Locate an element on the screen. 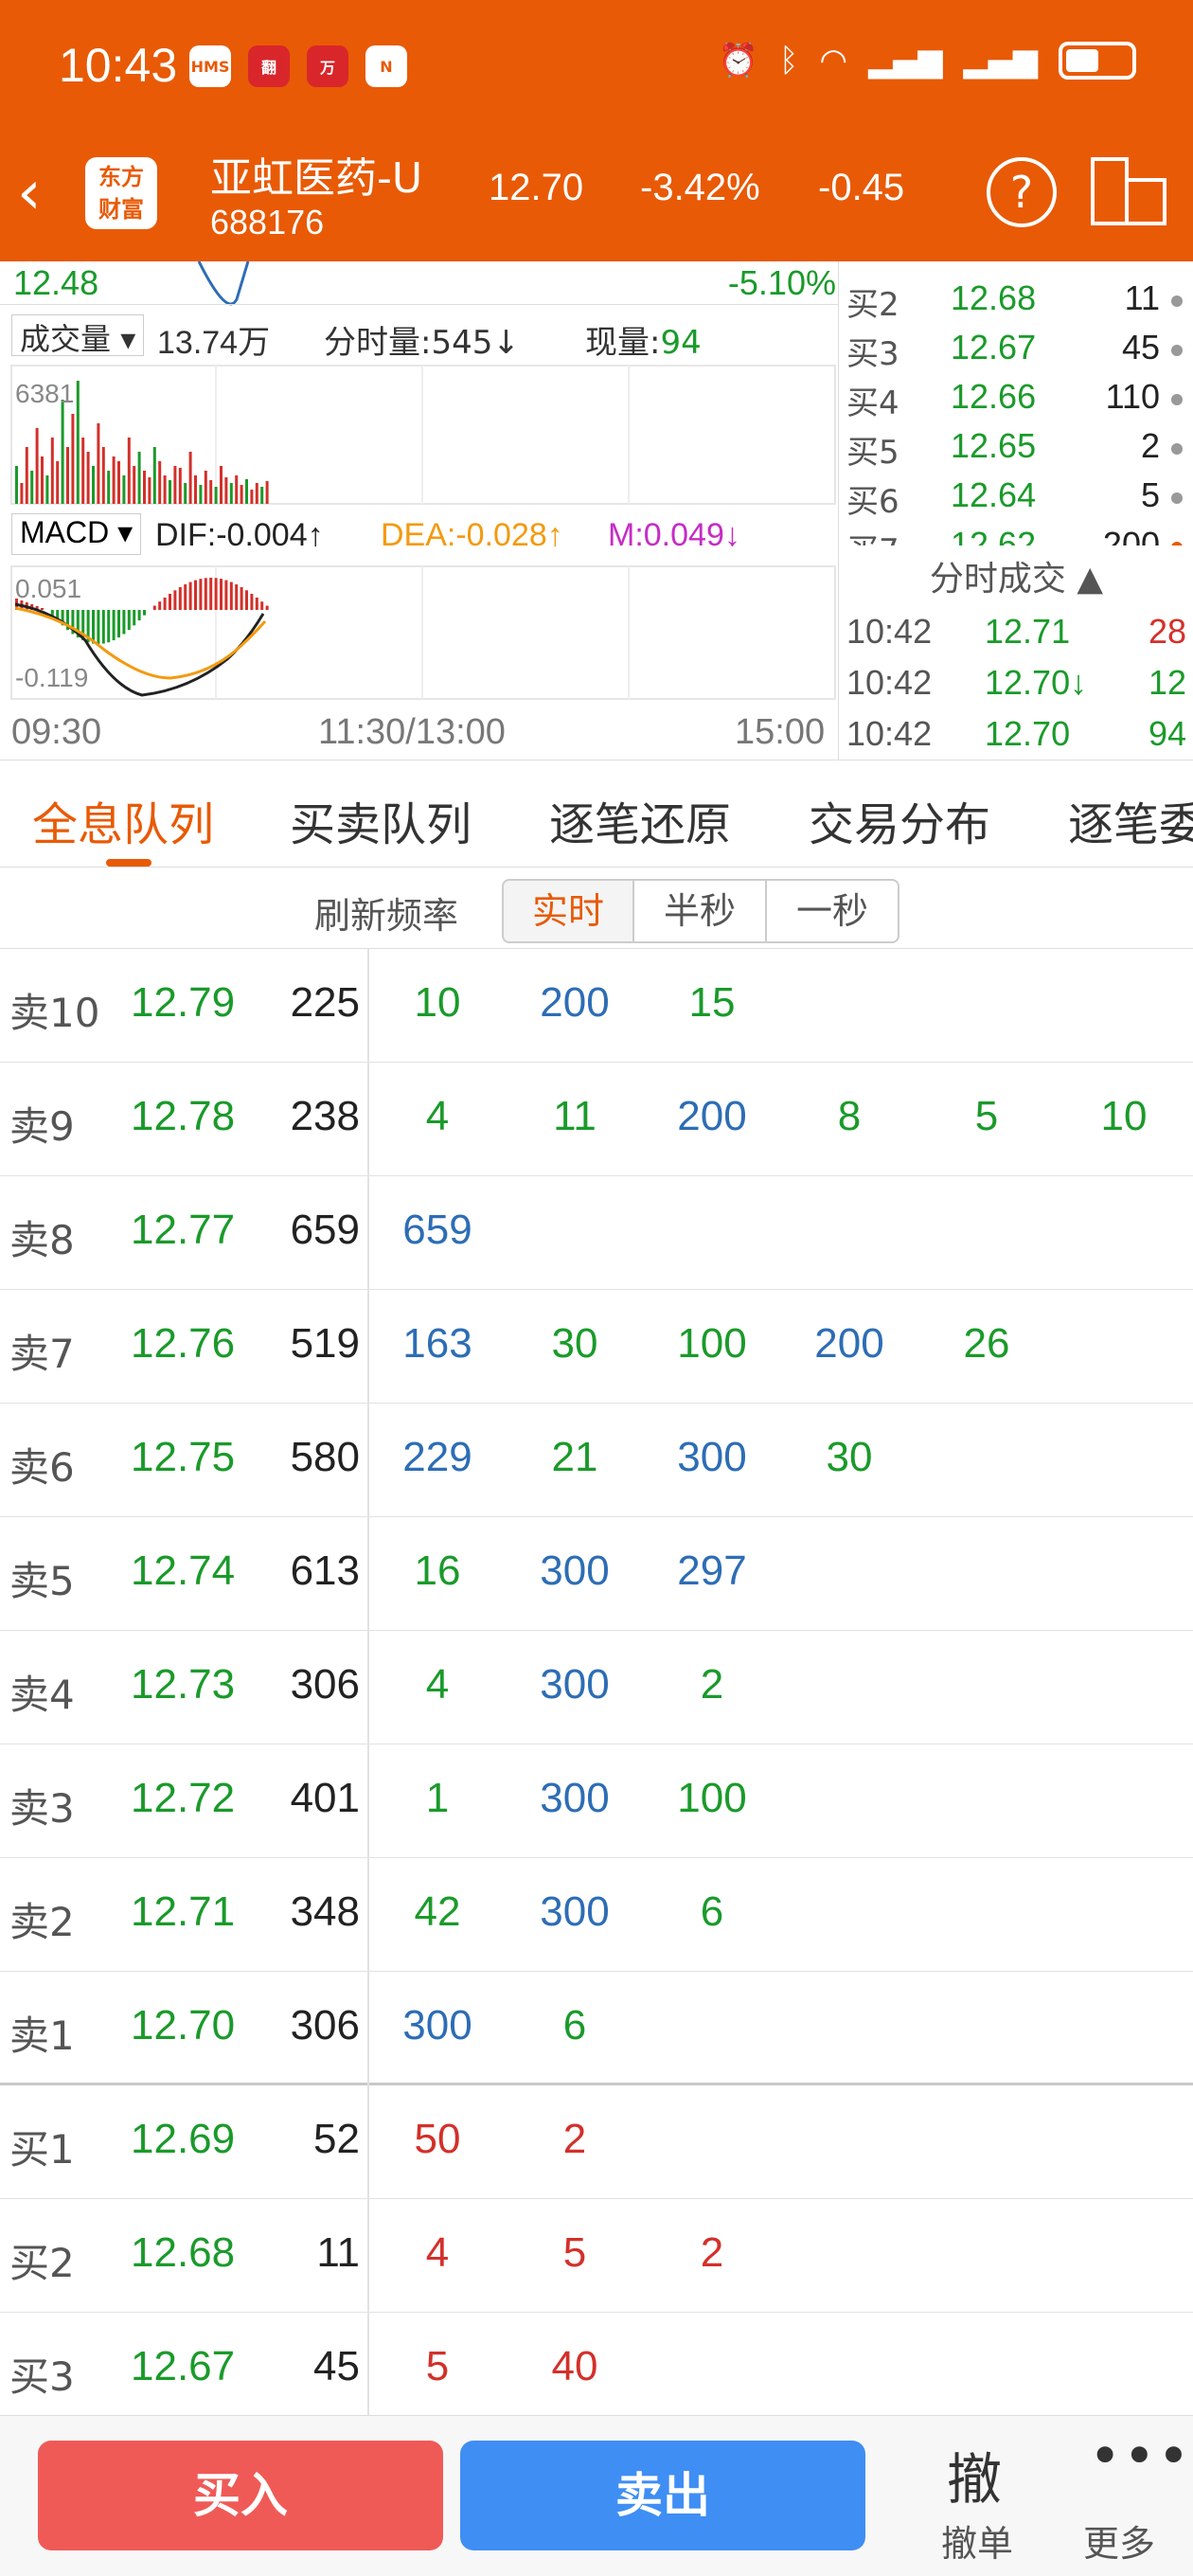 This screenshot has height=2576, width=1193. cancel-order-icon: 撤 is located at coordinates (974, 2474).